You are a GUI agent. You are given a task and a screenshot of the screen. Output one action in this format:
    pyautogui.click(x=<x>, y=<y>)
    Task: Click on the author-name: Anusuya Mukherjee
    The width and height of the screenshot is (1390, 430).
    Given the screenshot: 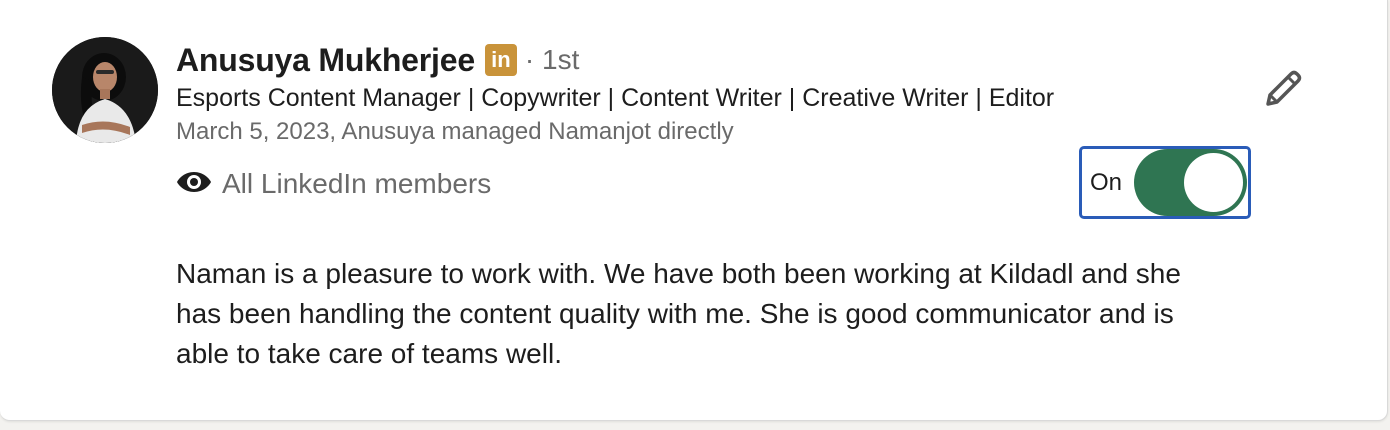 What is the action you would take?
    pyautogui.click(x=325, y=60)
    